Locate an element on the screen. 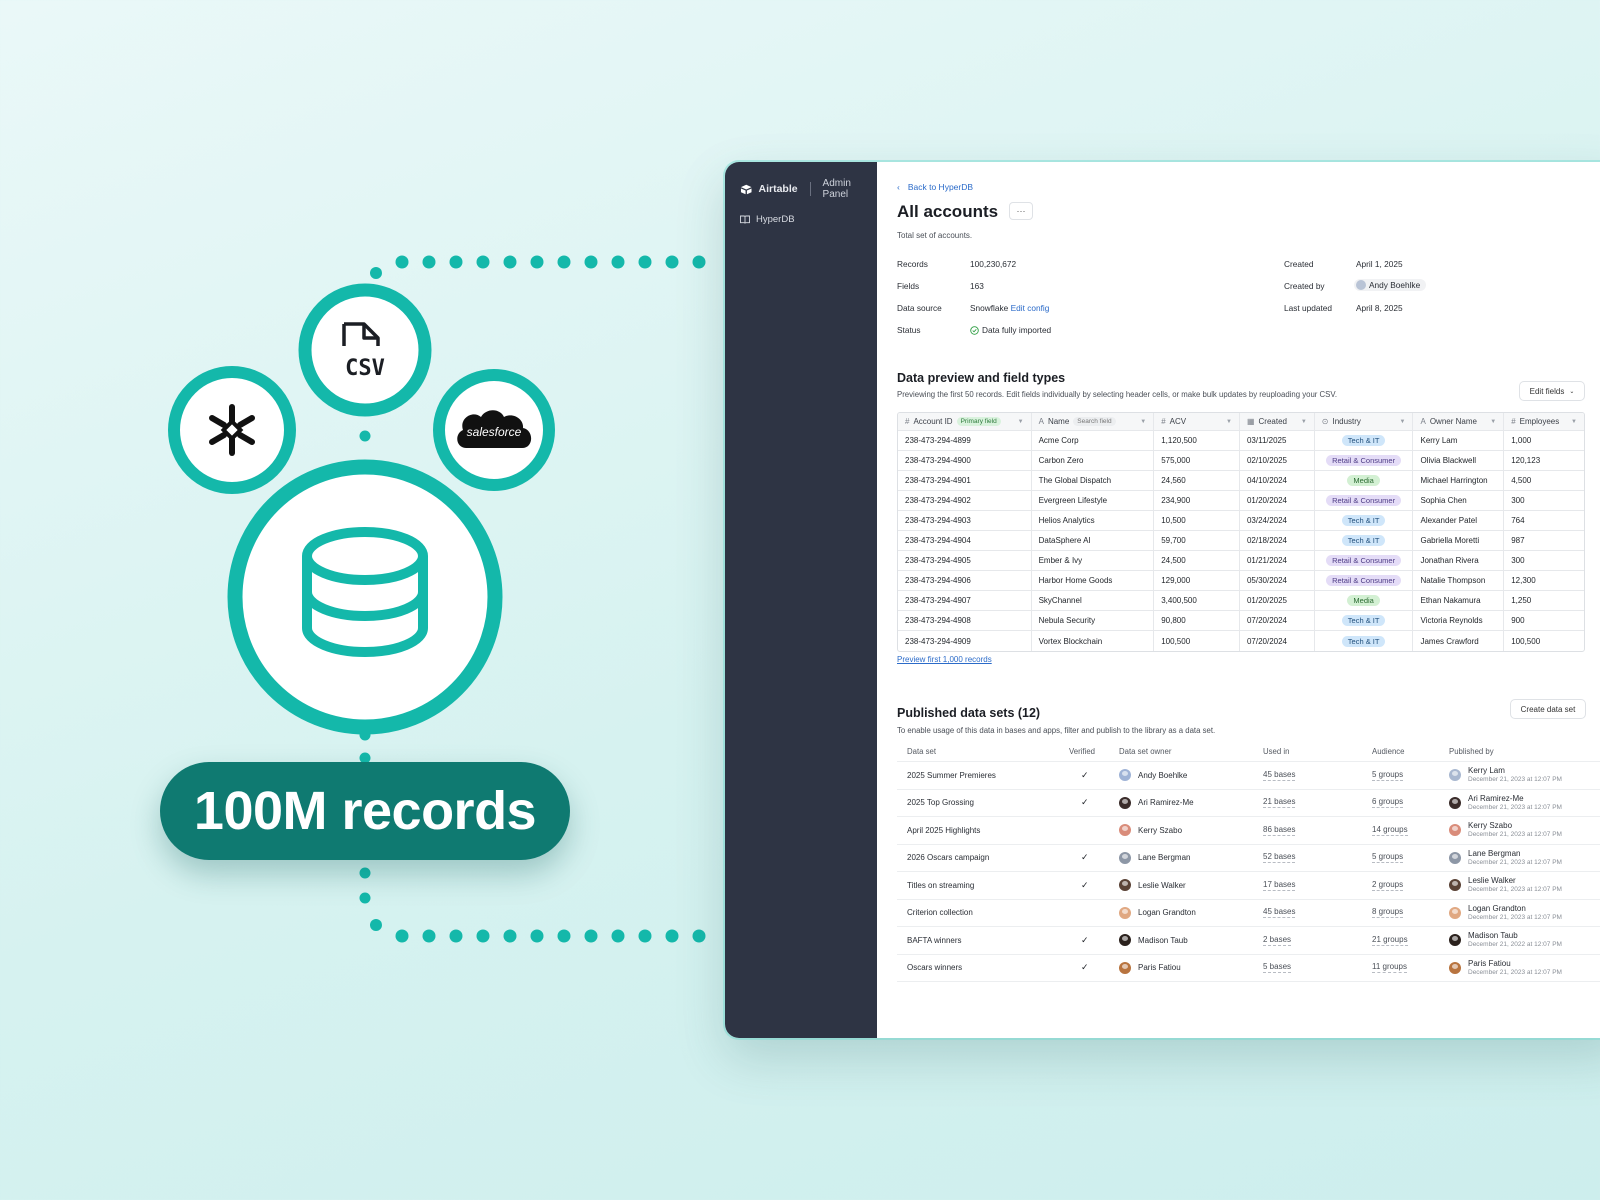  used-in: 45 bases is located at coordinates (1279, 775).